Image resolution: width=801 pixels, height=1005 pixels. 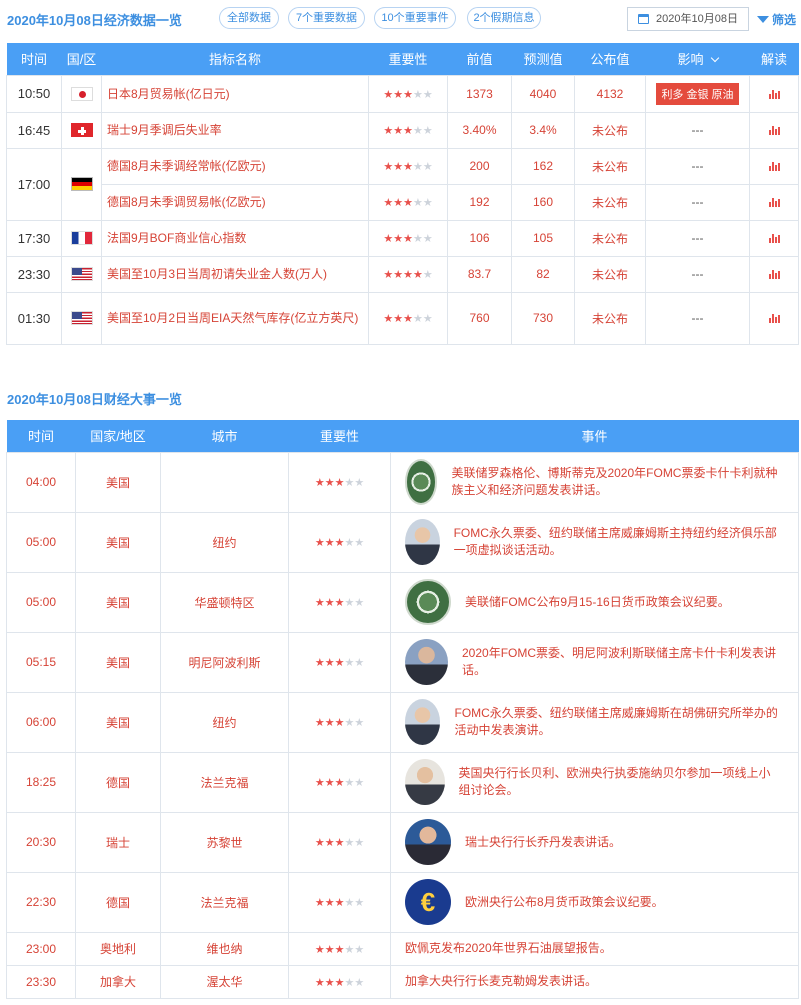 What do you see at coordinates (224, 436) in the screenshot?
I see `col-event-city: 城市` at bounding box center [224, 436].